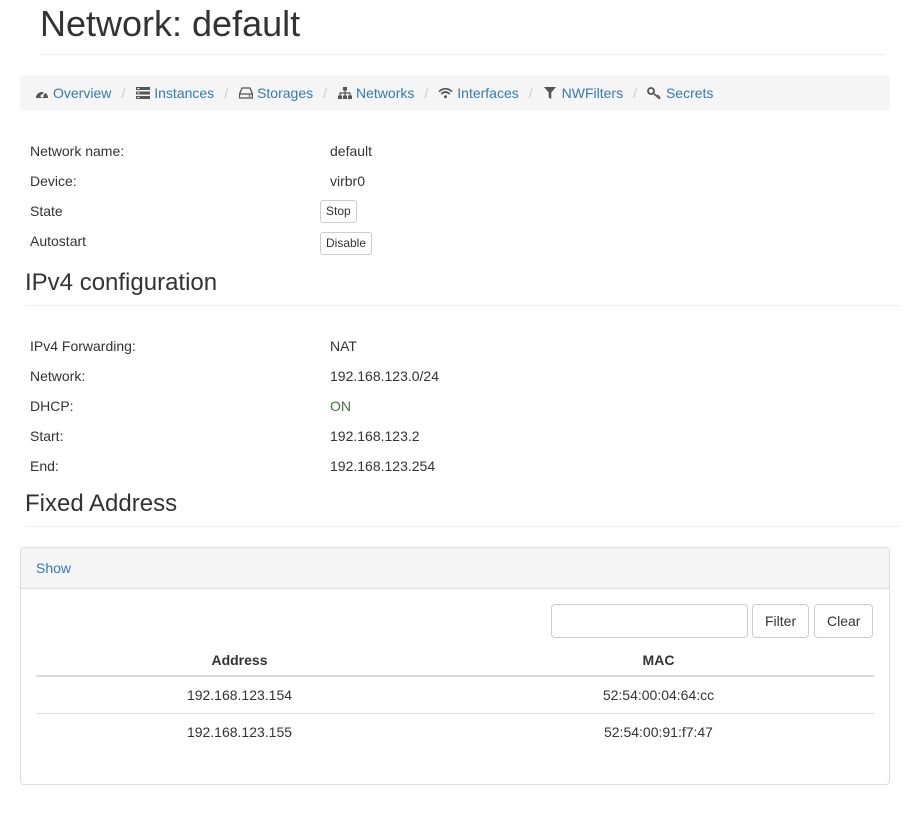  Describe the element at coordinates (488, 93) in the screenshot. I see `breadcrumb-interfaces-label: Interfaces` at that location.